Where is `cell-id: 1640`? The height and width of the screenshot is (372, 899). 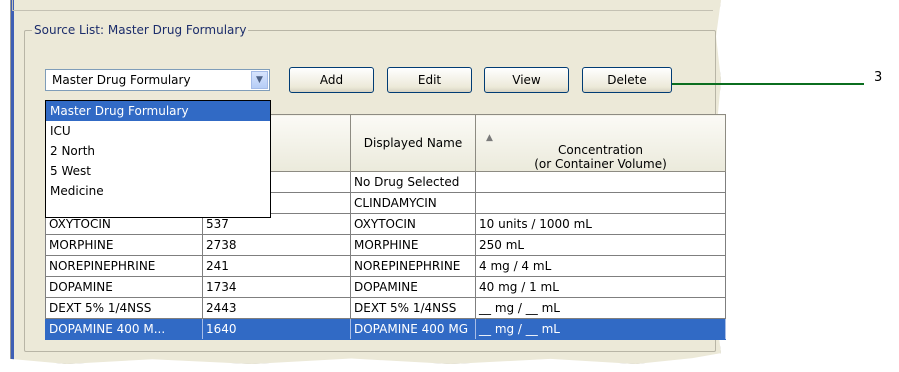 cell-id: 1640 is located at coordinates (276, 329).